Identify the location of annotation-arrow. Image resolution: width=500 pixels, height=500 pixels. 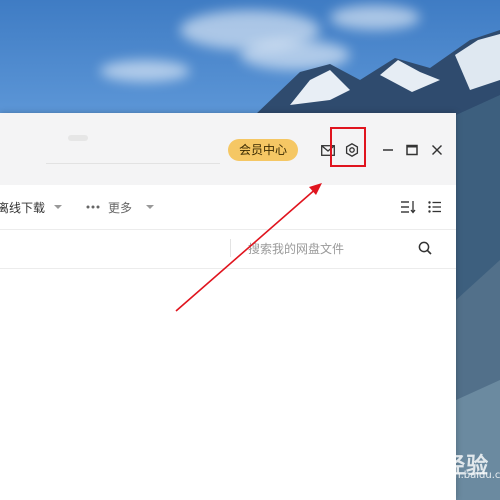
(248, 247).